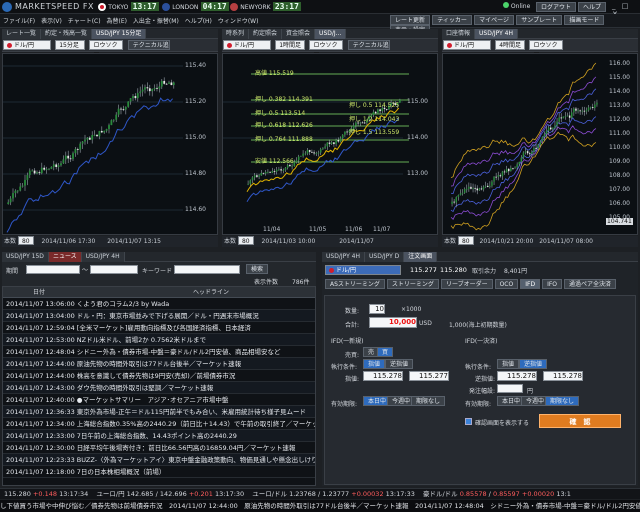 The width and height of the screenshot is (640, 512). Describe the element at coordinates (465, 240) in the screenshot. I see `chart3-zoom-select: 80` at that location.